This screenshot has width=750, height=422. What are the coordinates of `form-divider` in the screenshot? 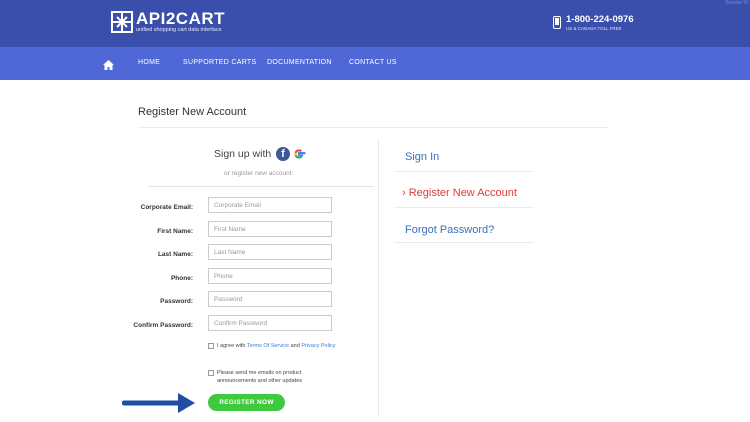 It's located at (261, 186).